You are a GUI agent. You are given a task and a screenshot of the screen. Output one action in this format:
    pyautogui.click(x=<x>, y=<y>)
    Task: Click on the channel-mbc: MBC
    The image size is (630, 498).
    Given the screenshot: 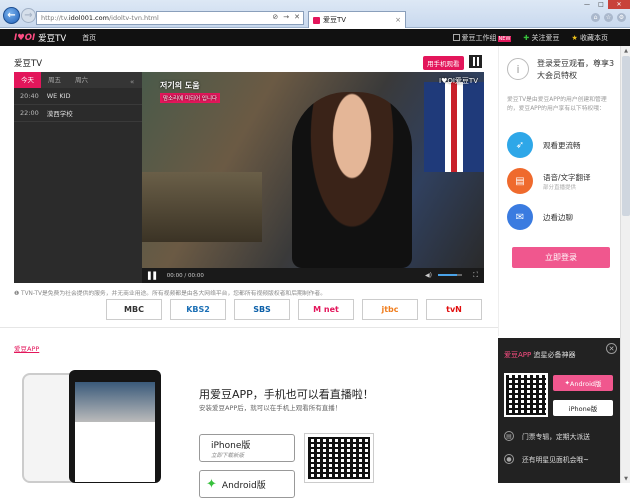 What is the action you would take?
    pyautogui.click(x=134, y=309)
    